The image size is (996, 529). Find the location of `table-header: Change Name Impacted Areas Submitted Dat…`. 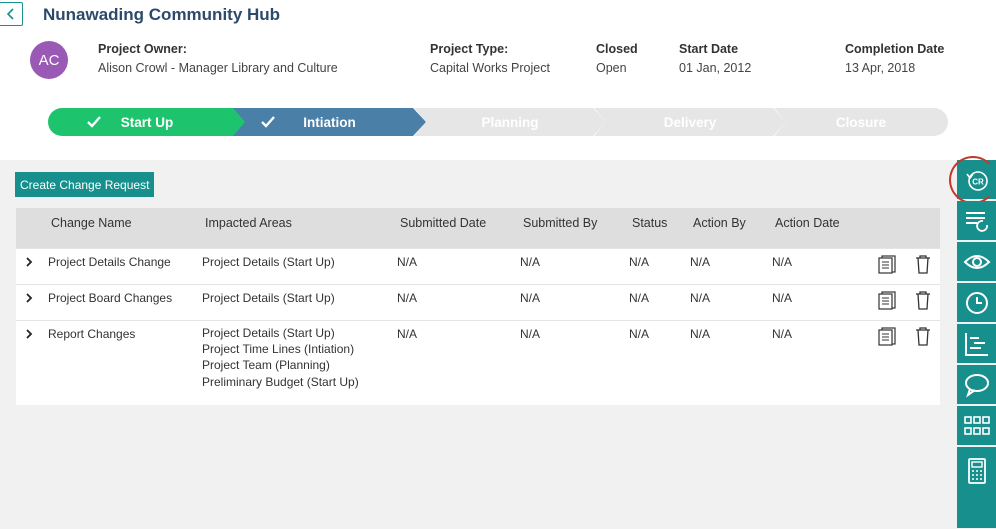

table-header: Change Name Impacted Areas Submitted Dat… is located at coordinates (478, 228).